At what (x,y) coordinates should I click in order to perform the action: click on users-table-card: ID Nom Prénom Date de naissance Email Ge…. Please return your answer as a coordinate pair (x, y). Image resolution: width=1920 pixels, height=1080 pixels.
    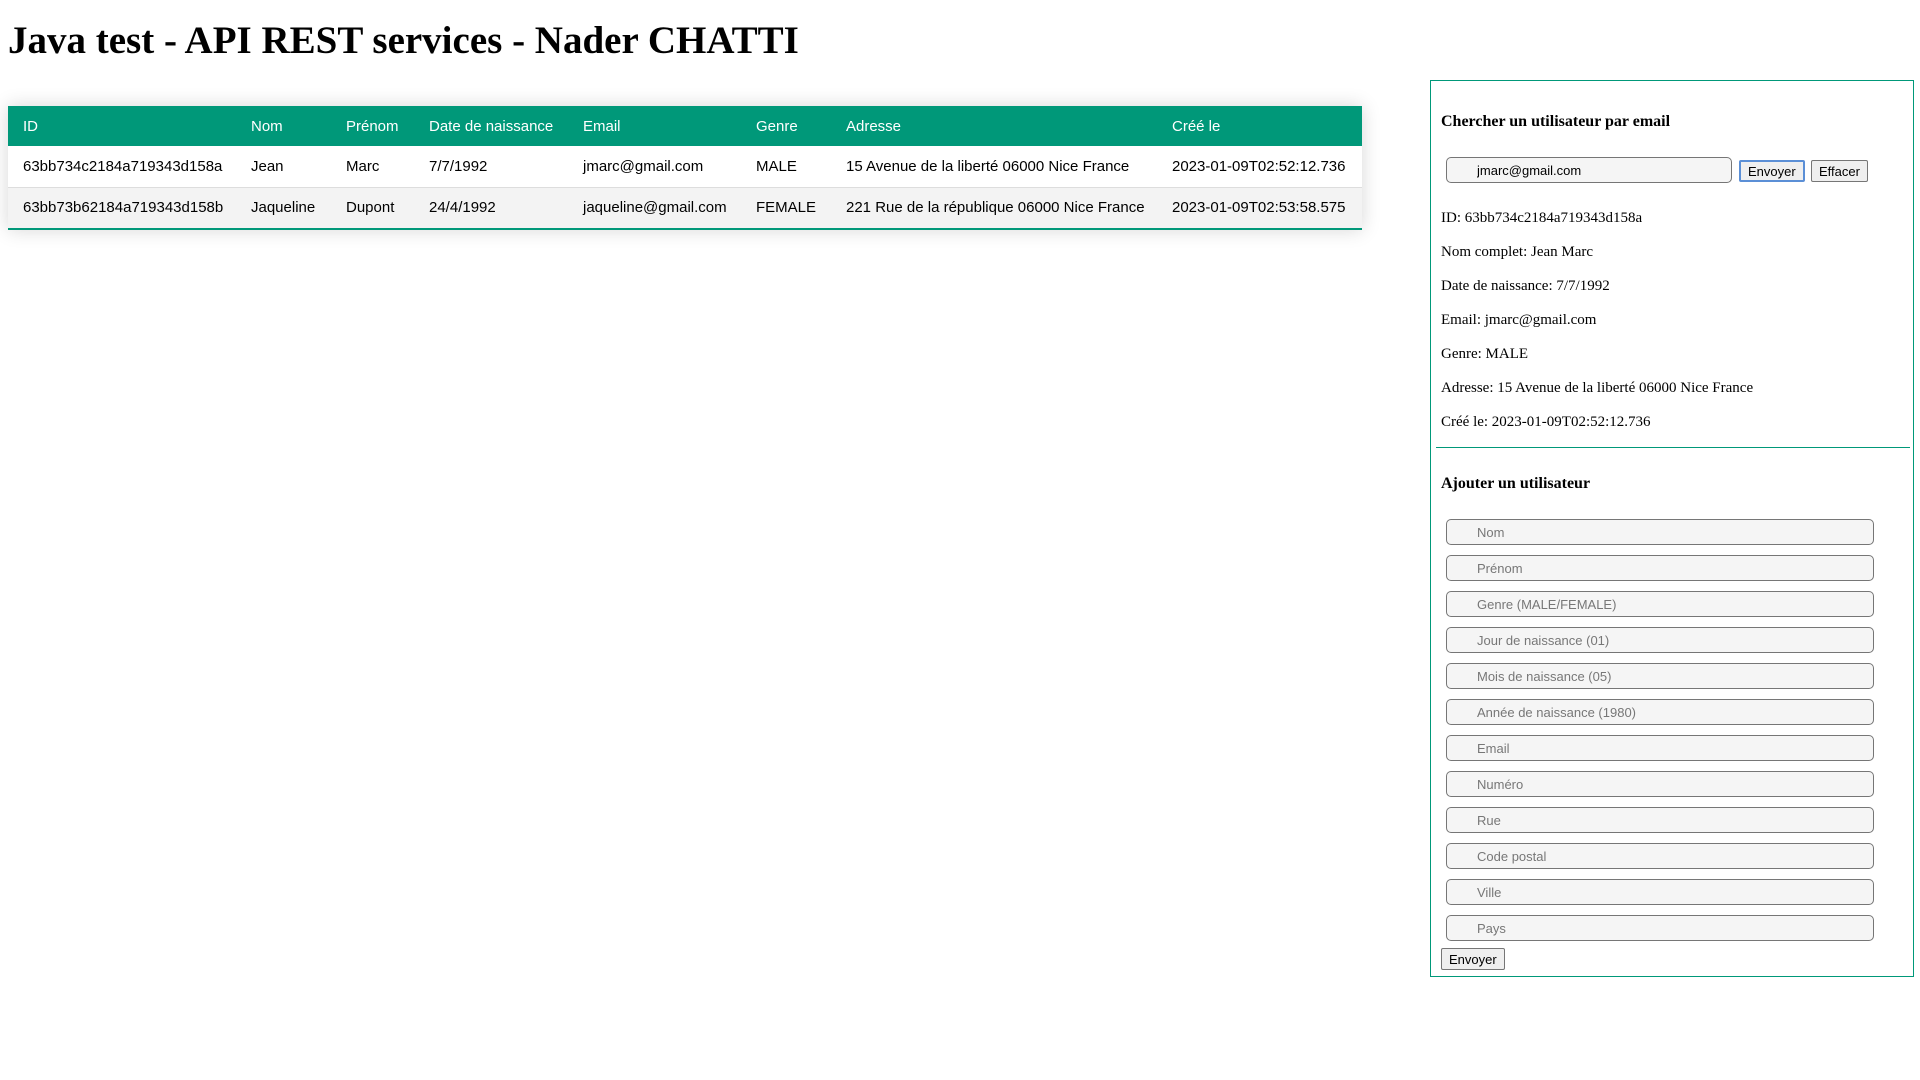
    Looking at the image, I should click on (685, 168).